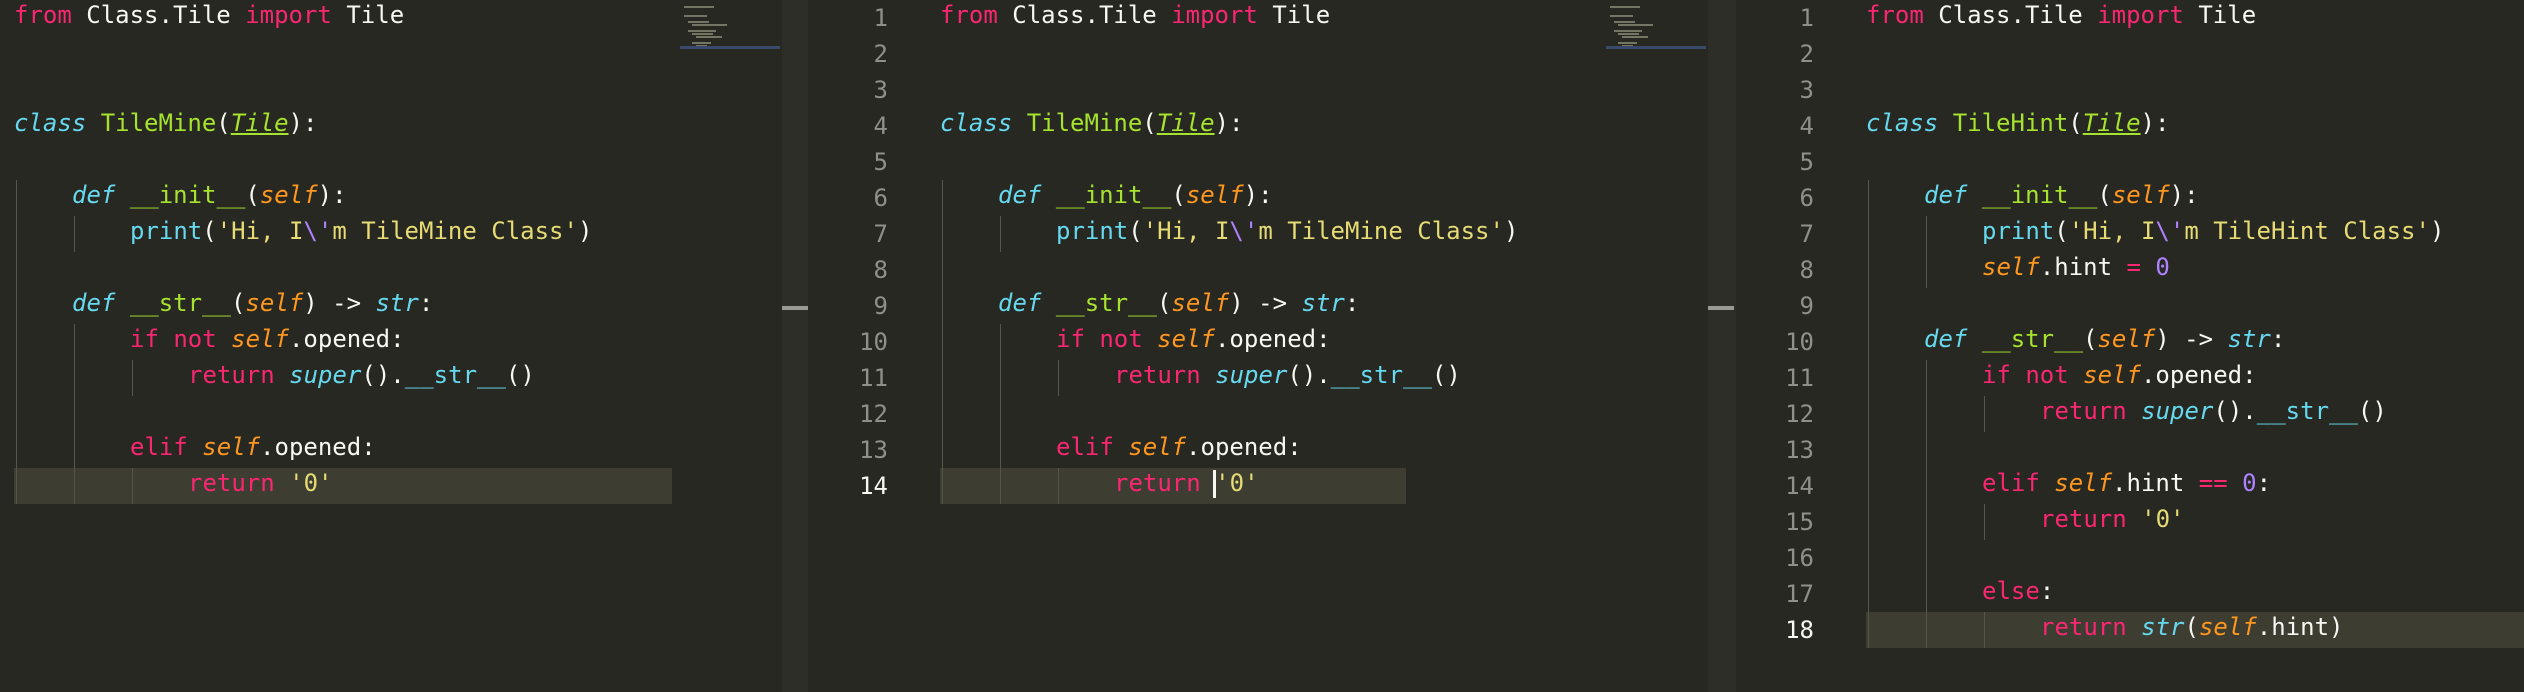 This screenshot has height=692, width=2524. I want to click on pane-divider-left, so click(795, 346).